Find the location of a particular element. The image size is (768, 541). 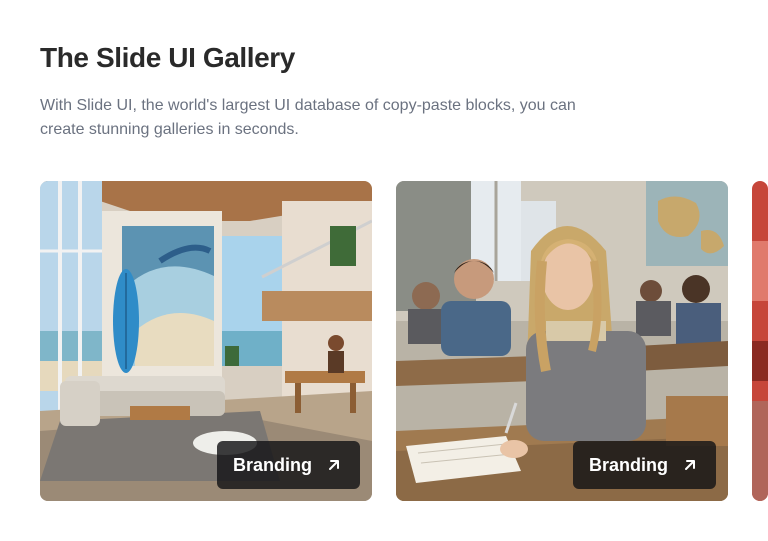

page-title: The Slide UI Gallery is located at coordinates (167, 57).